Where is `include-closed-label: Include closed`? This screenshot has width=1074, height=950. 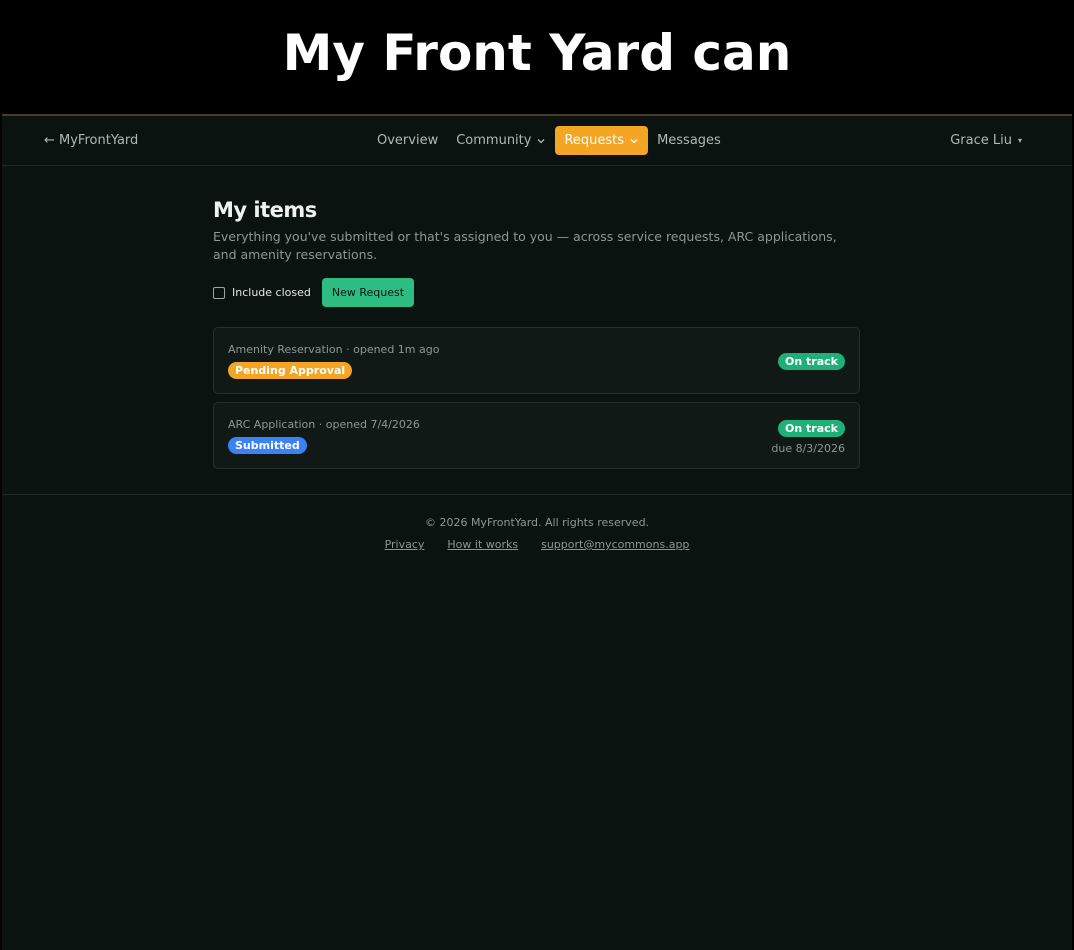
include-closed-label: Include closed is located at coordinates (271, 292).